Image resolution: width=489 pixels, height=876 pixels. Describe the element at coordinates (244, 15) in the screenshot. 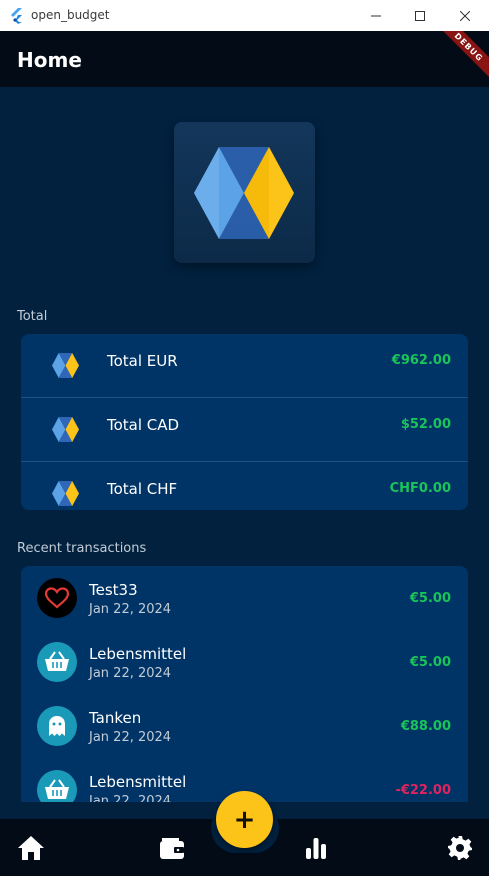

I see `window-titlebar: open_budget` at that location.